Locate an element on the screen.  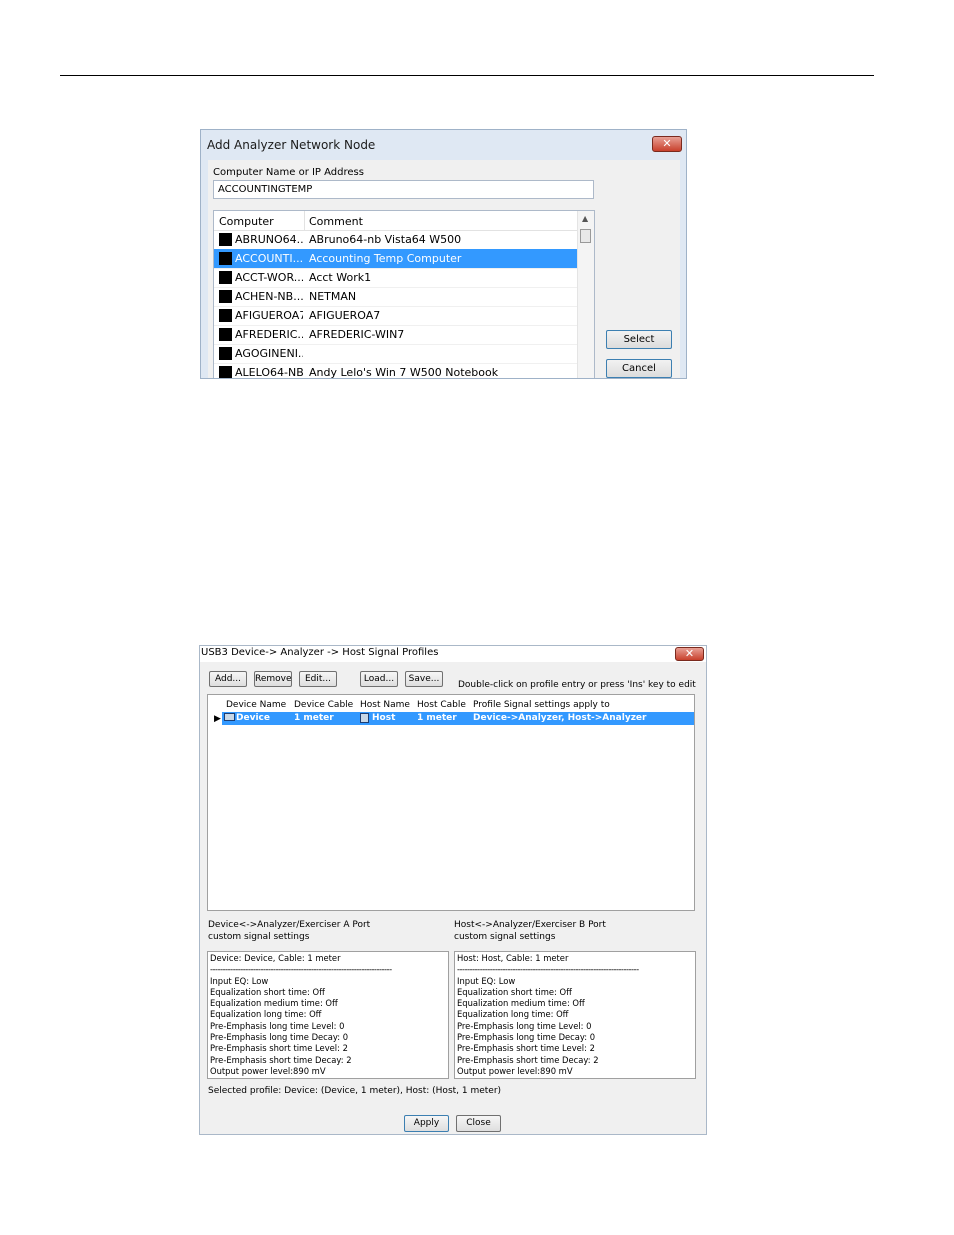
dialog-title: Add Analyzer Network Node is located at coordinates (291, 145).